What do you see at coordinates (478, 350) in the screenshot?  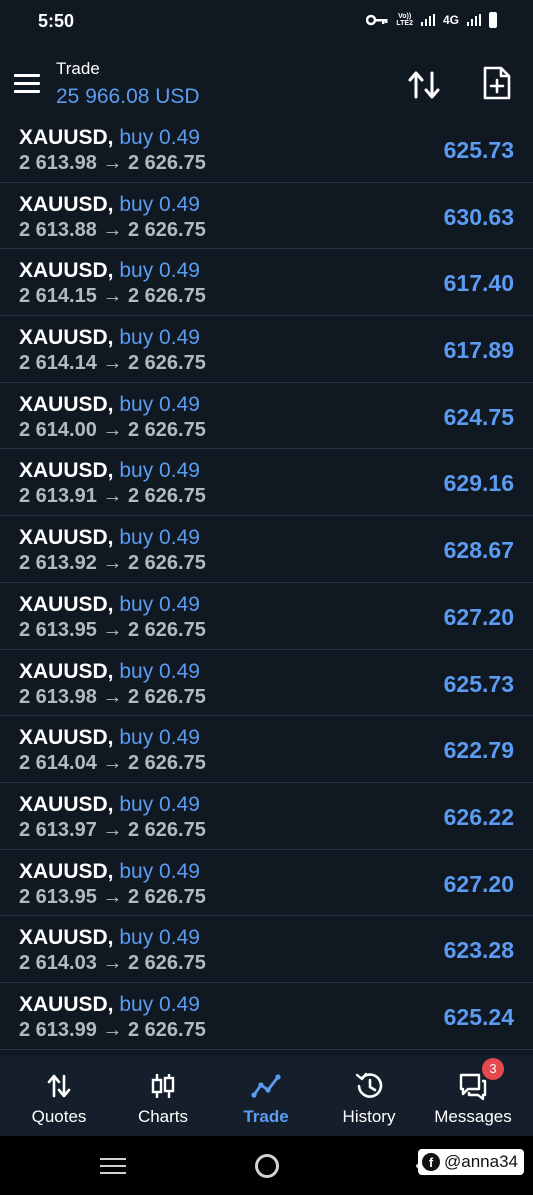 I see `position-profit: 617.89` at bounding box center [478, 350].